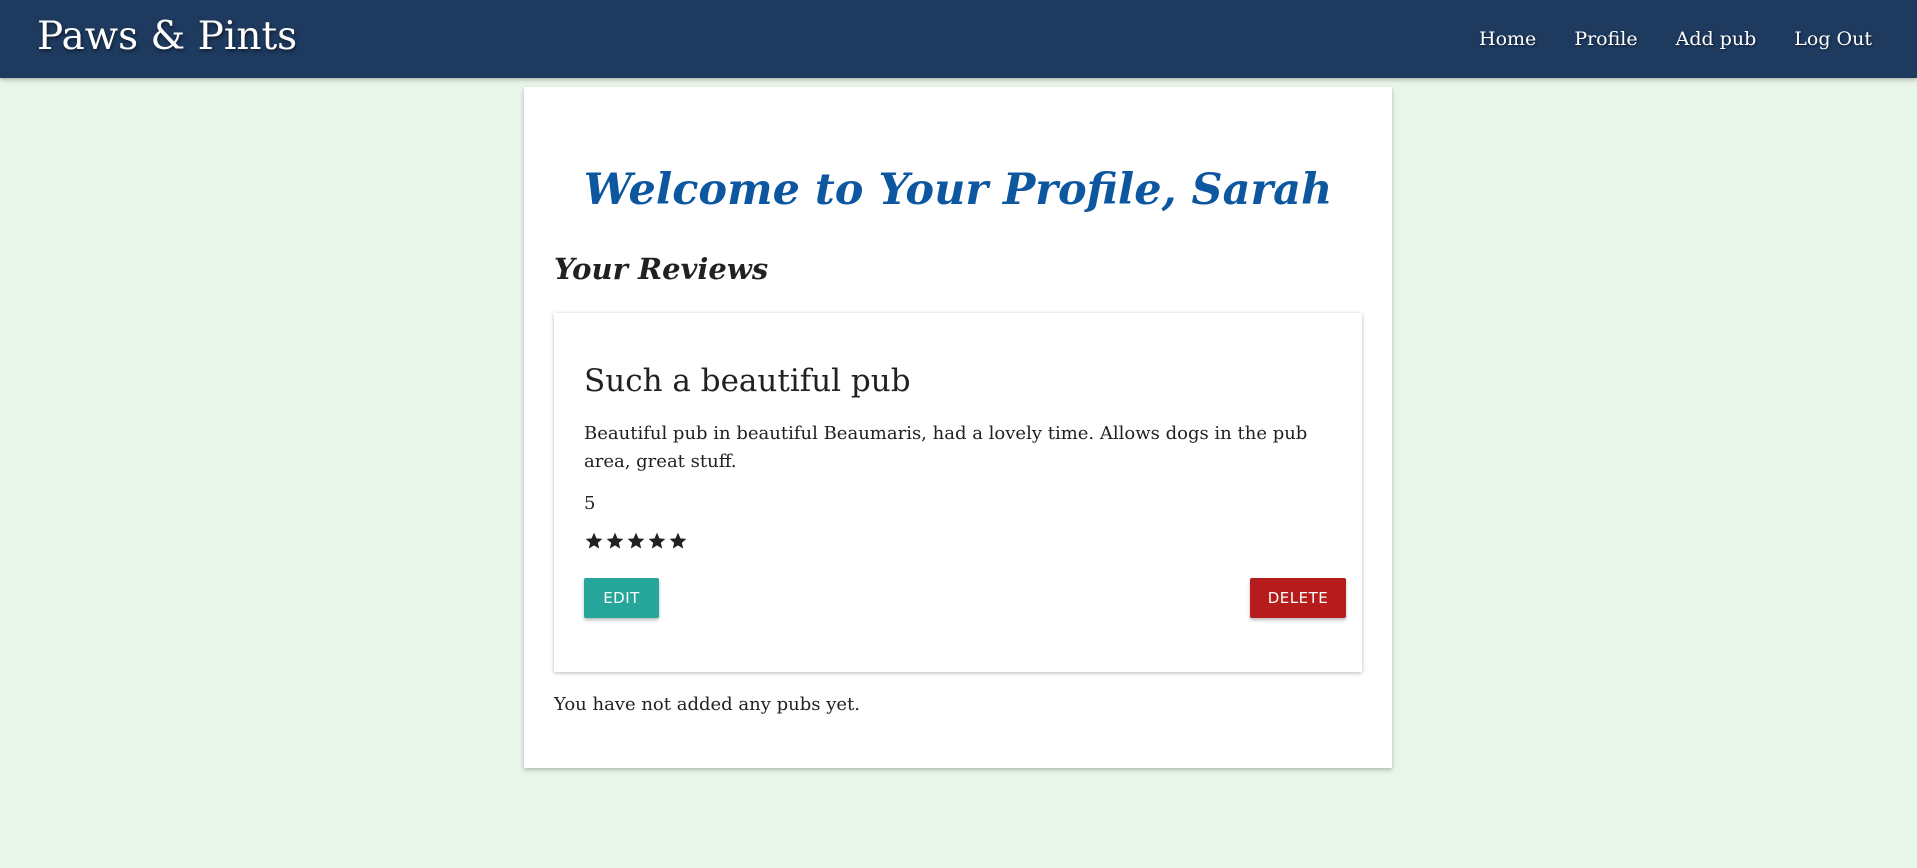 The image size is (1917, 868). What do you see at coordinates (1605, 39) in the screenshot?
I see `nav-link-profile: Profile` at bounding box center [1605, 39].